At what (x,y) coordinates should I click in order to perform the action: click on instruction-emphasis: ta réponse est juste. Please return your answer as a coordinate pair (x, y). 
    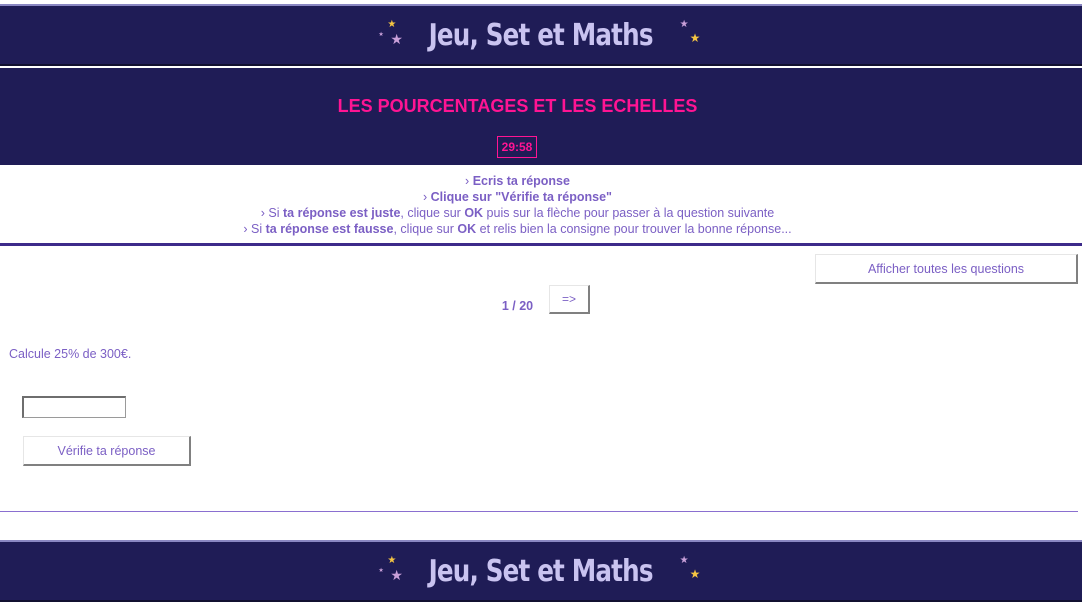
    Looking at the image, I should click on (342, 213).